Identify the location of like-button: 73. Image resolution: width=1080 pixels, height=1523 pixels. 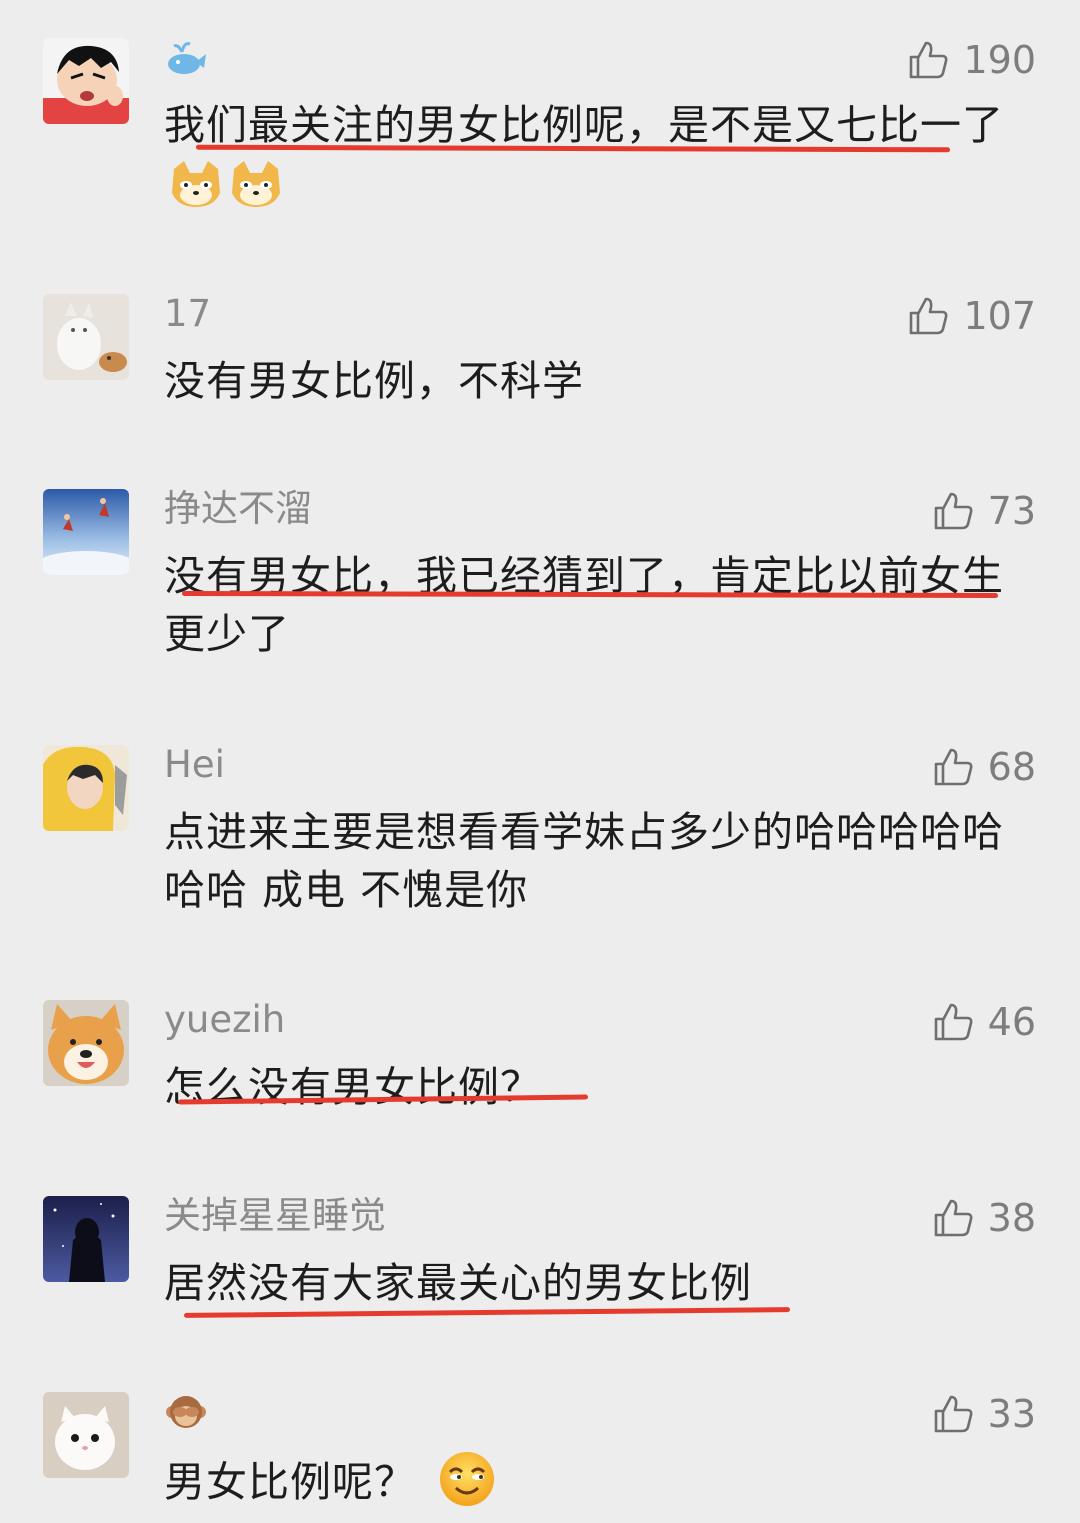
(984, 511).